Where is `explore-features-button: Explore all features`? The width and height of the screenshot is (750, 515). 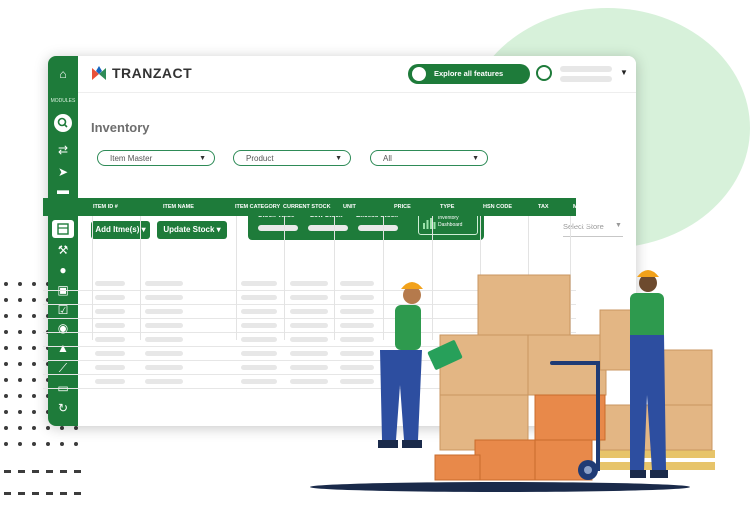 explore-features-button: Explore all features is located at coordinates (469, 74).